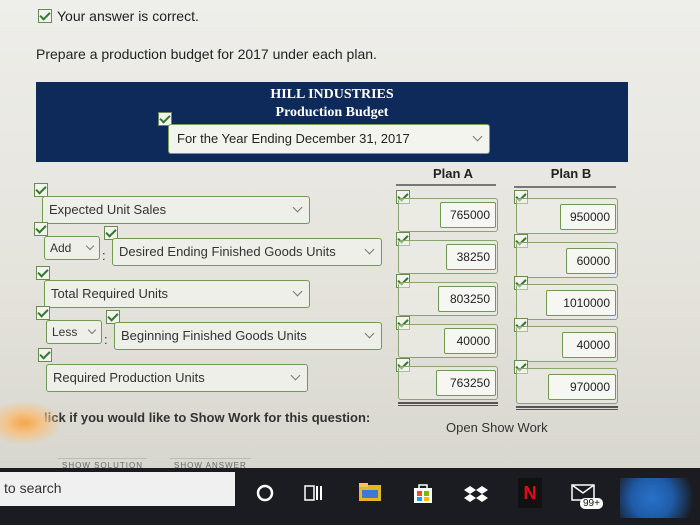 Image resolution: width=700 pixels, height=525 pixels. What do you see at coordinates (588, 217) in the screenshot?
I see `row1-plan-b-input: 950000` at bounding box center [588, 217].